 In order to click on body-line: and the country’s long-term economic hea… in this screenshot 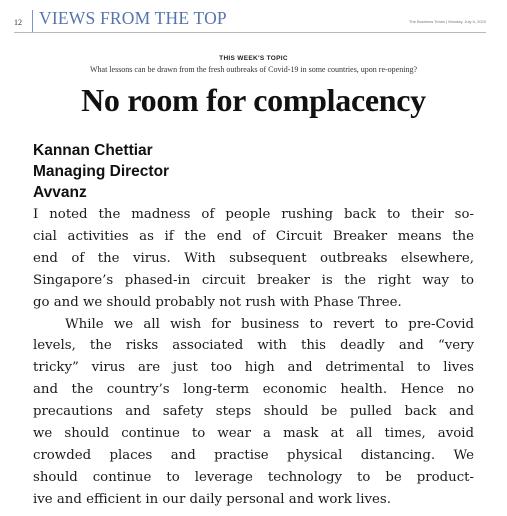, I will do `click(253, 390)`.